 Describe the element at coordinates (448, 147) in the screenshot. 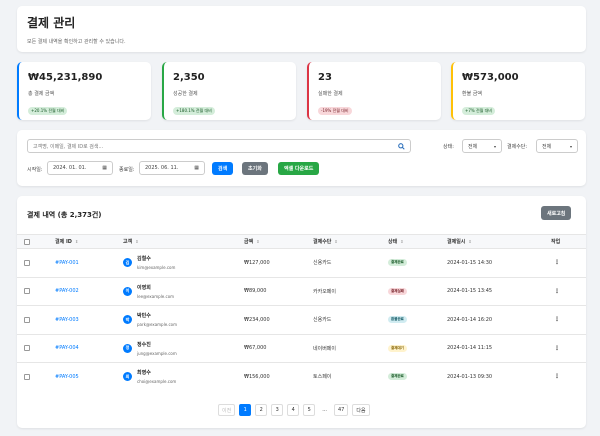

I see `status-filter-label: 상태:` at that location.